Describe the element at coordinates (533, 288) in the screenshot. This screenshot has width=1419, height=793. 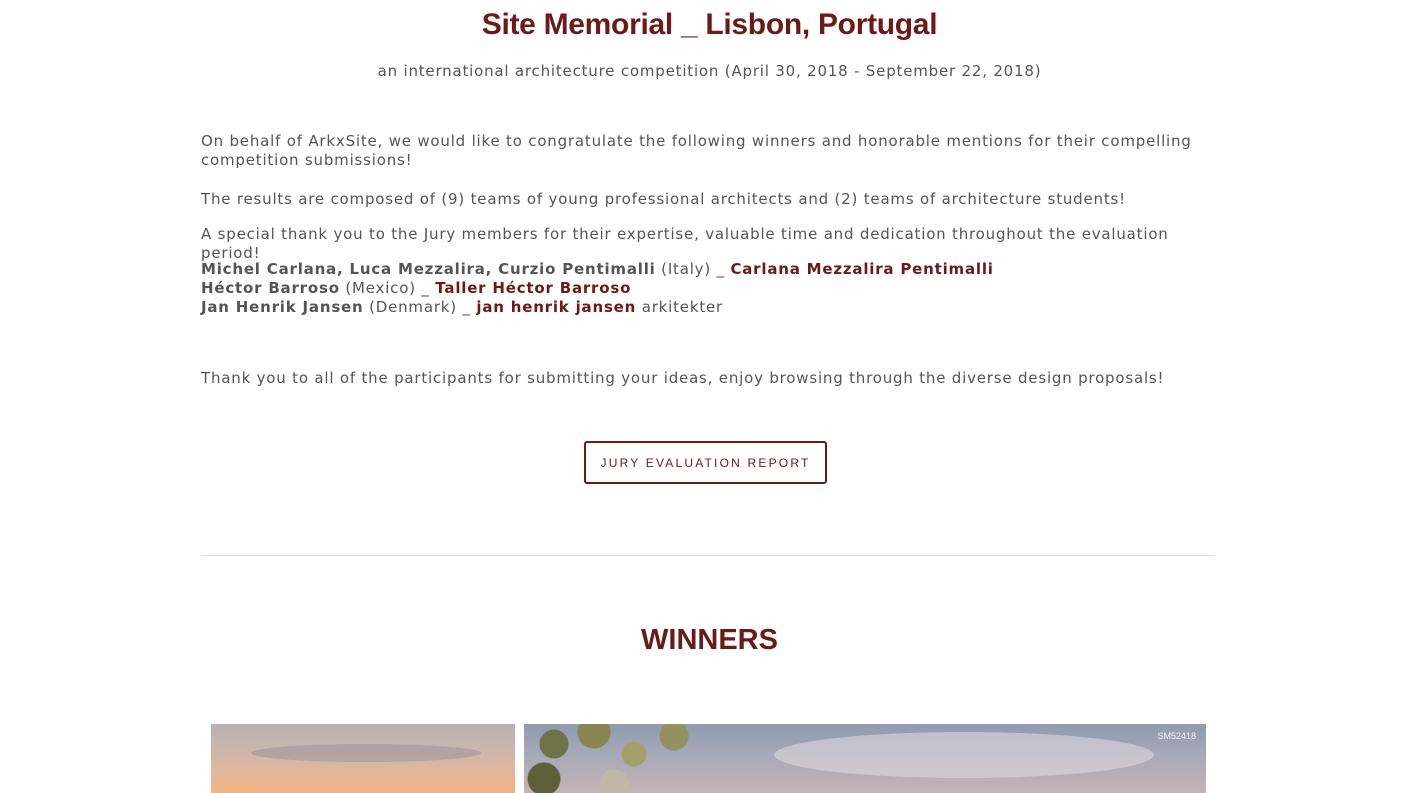
I see `jury-firm-link: Taller Héctor Barroso` at that location.